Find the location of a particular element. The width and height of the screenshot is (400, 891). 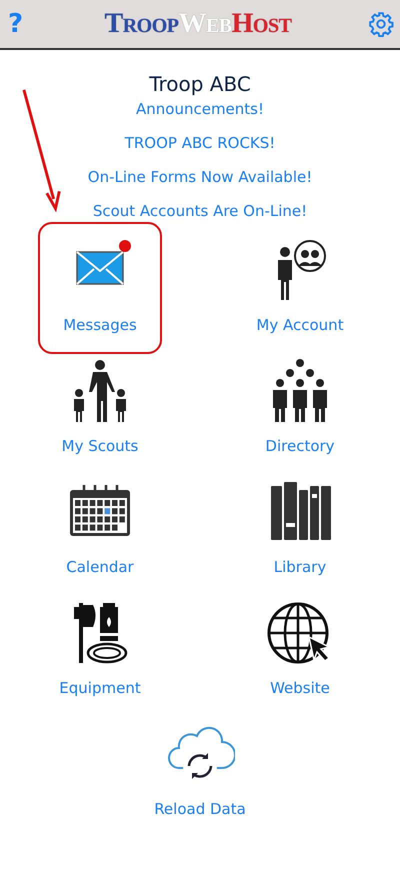

announcement-link: Scout Accounts Are On-Line! is located at coordinates (200, 211).